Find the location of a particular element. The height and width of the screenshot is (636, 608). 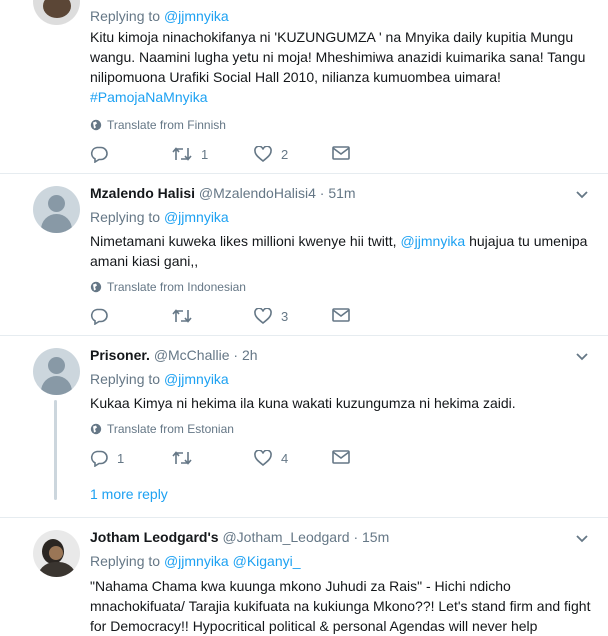

user-handle: @MzalendoHalisi4 is located at coordinates (257, 193).